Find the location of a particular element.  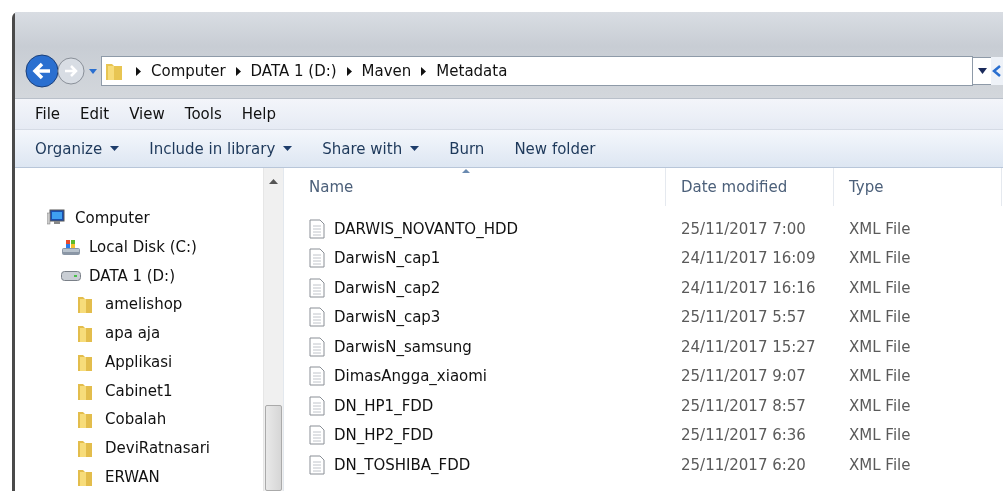

breadcrumb: DATA 1 (D:) is located at coordinates (293, 71).